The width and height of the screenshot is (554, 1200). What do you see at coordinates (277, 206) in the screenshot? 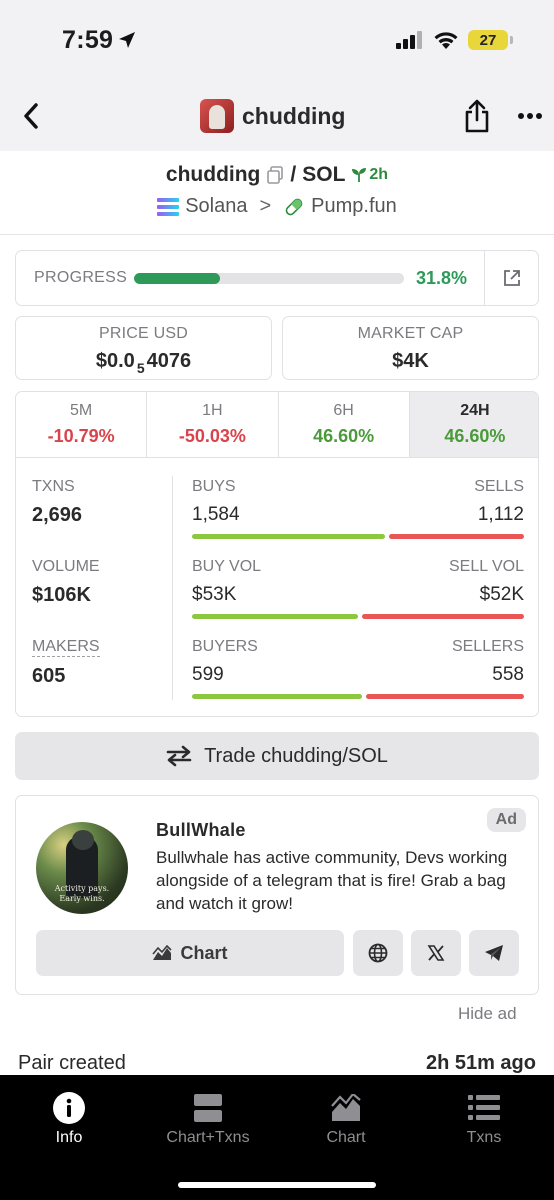
I see `chain-line: Solana > Pump.fun` at bounding box center [277, 206].